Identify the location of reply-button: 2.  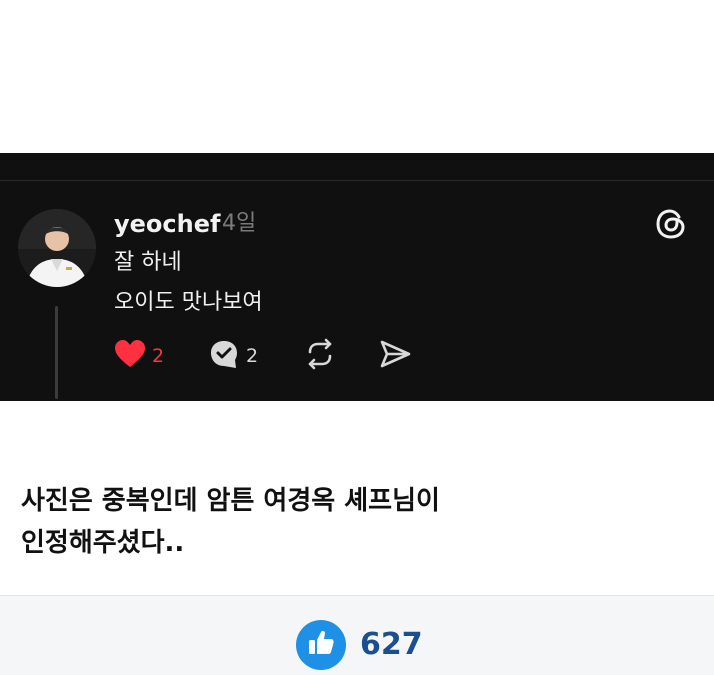
(233, 356).